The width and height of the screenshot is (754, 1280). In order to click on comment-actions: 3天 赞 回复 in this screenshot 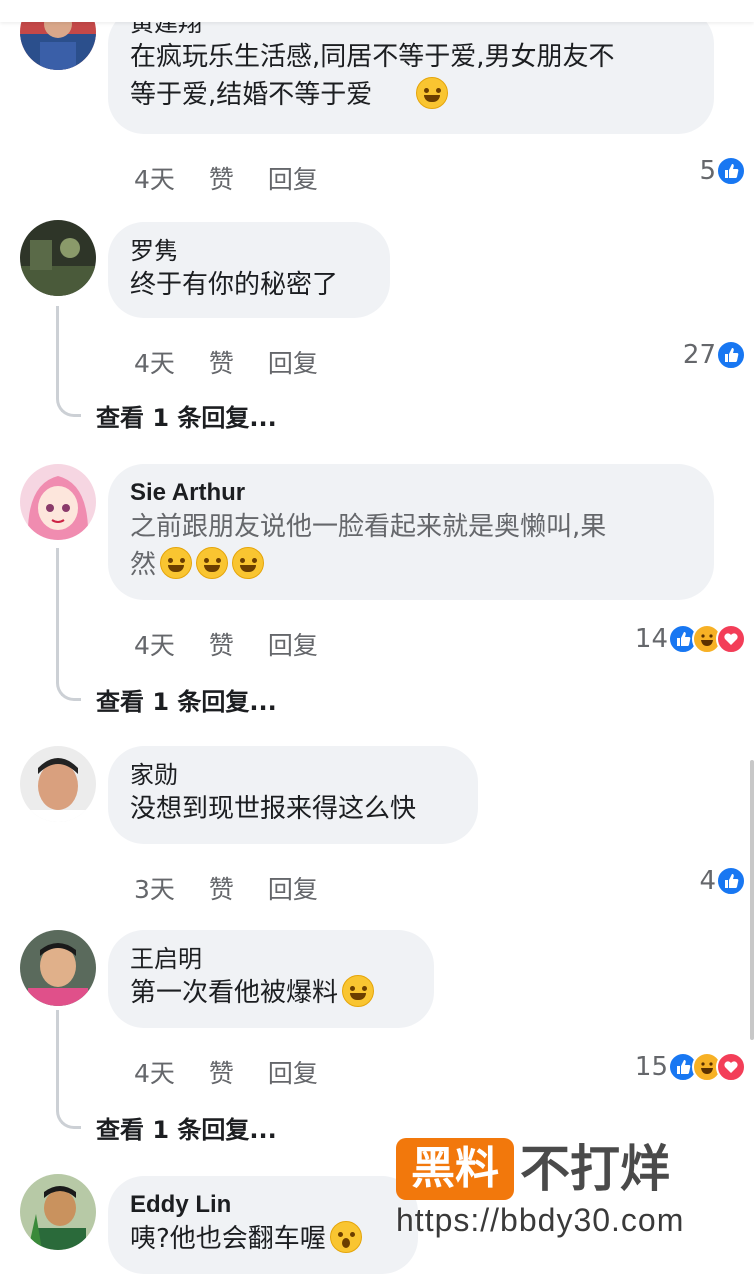, I will do `click(226, 888)`.